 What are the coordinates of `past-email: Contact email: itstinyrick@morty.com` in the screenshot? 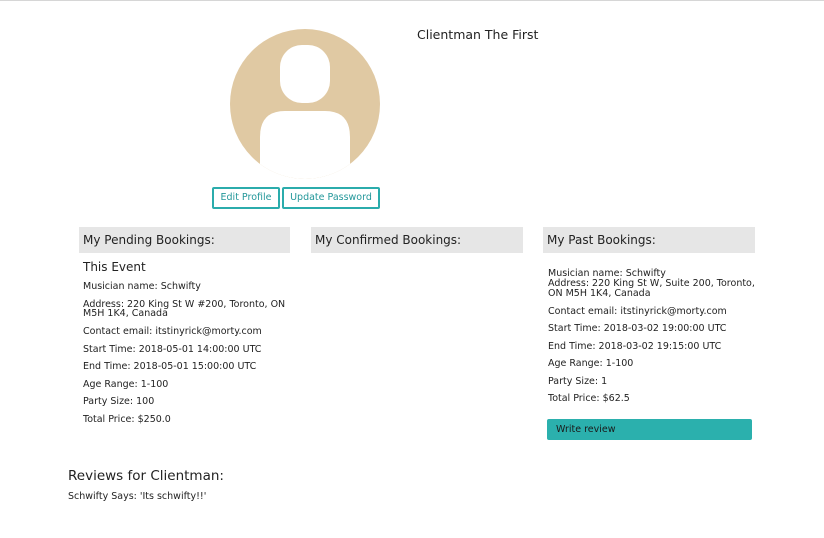 It's located at (637, 311).